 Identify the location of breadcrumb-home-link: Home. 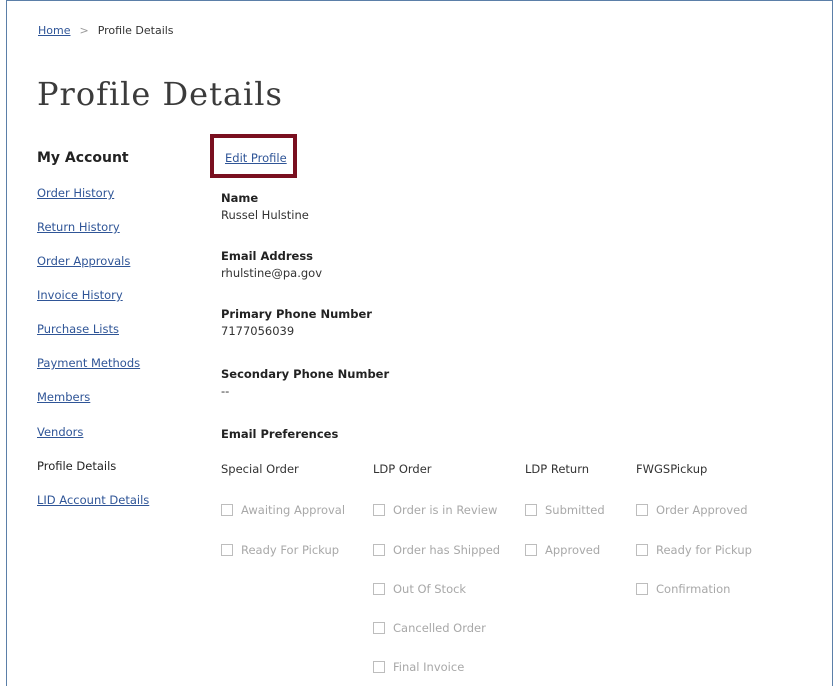
(54, 30).